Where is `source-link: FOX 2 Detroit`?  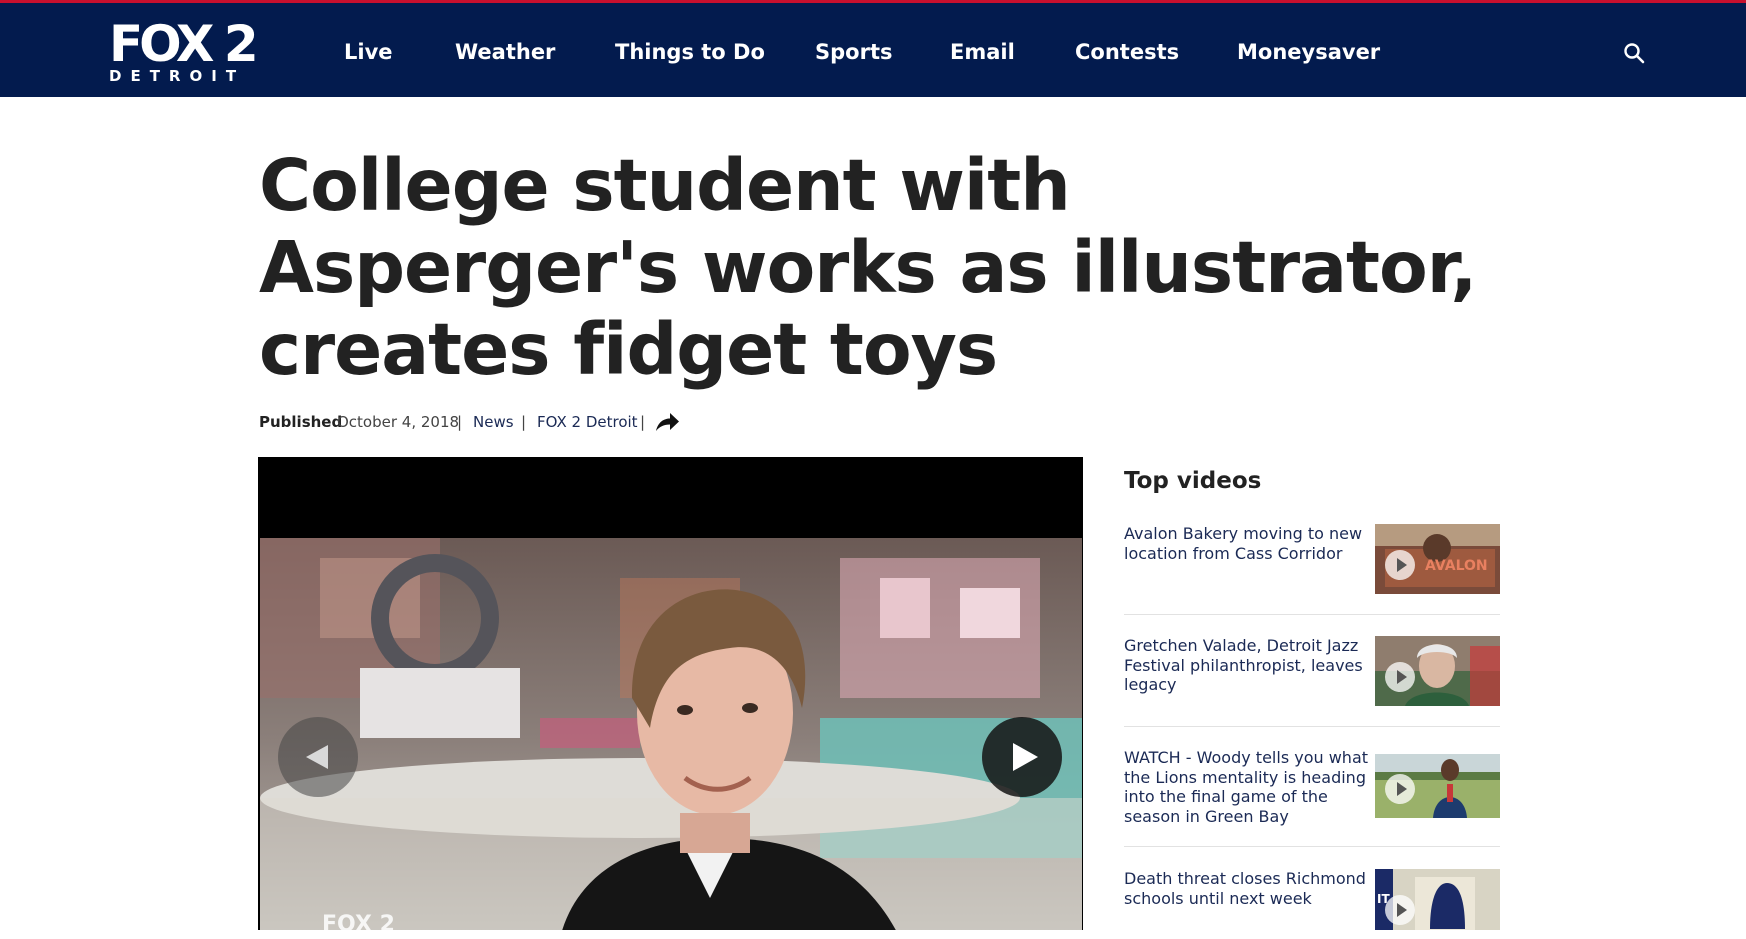 source-link: FOX 2 Detroit is located at coordinates (587, 422).